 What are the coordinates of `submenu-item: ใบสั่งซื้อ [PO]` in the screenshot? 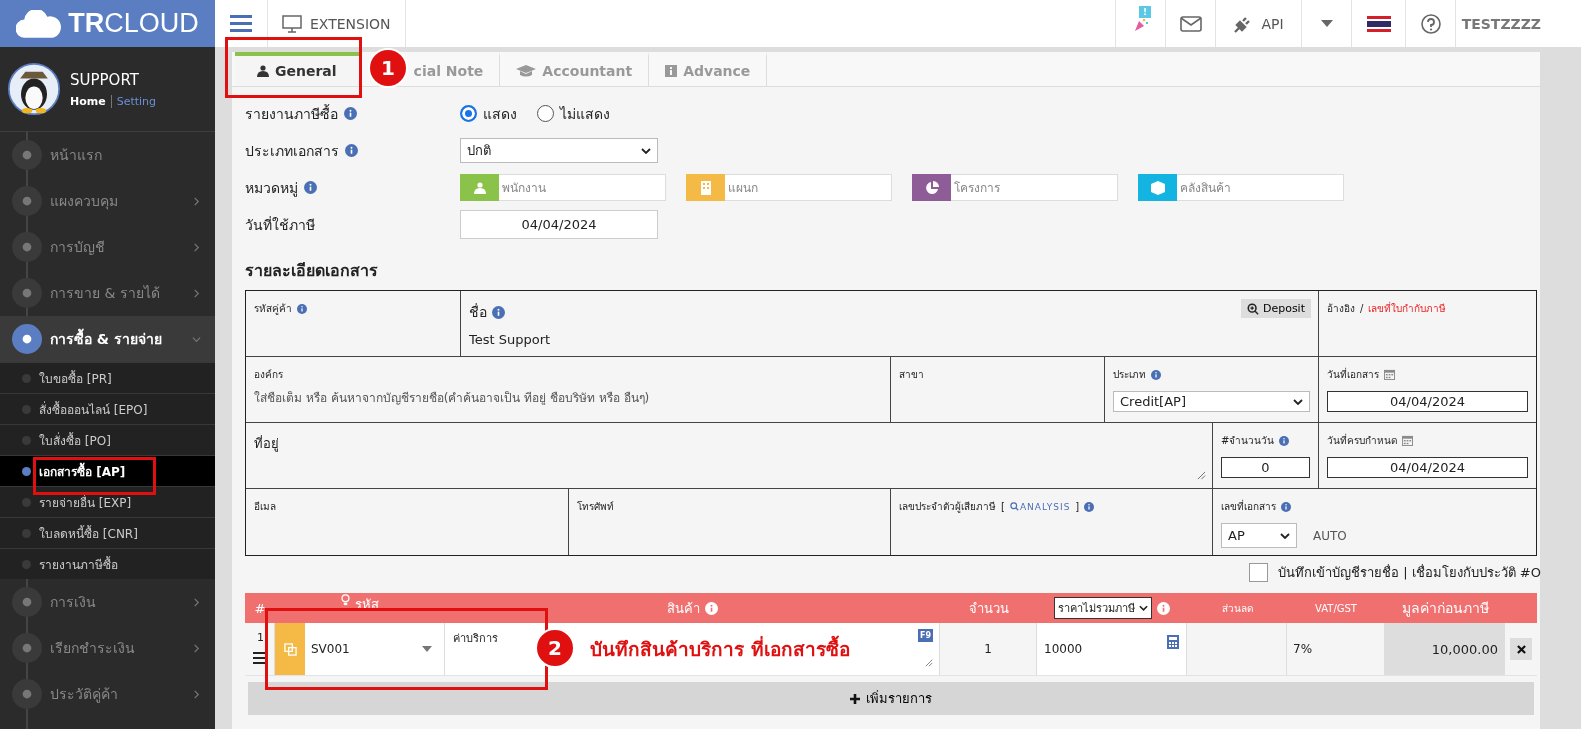 It's located at (107, 439).